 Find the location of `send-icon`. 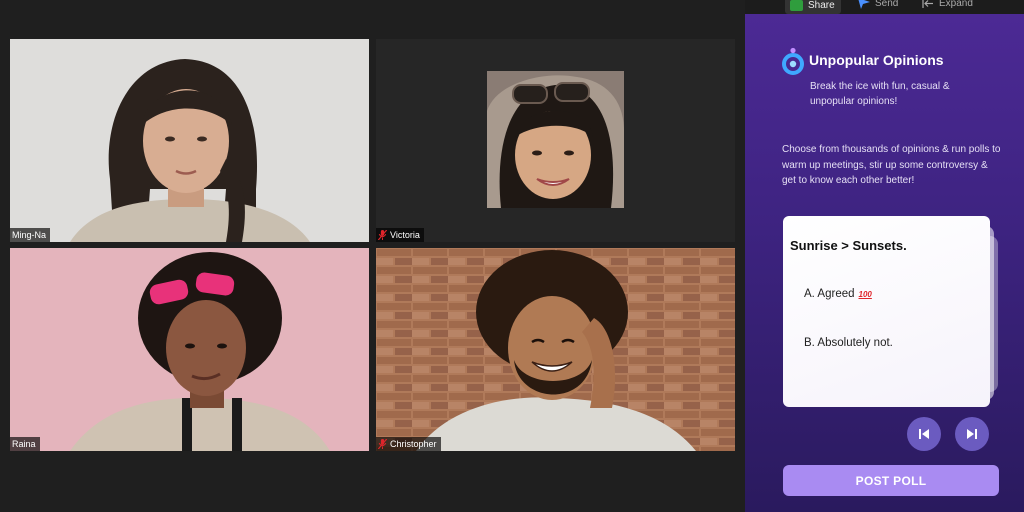

send-icon is located at coordinates (864, 4).